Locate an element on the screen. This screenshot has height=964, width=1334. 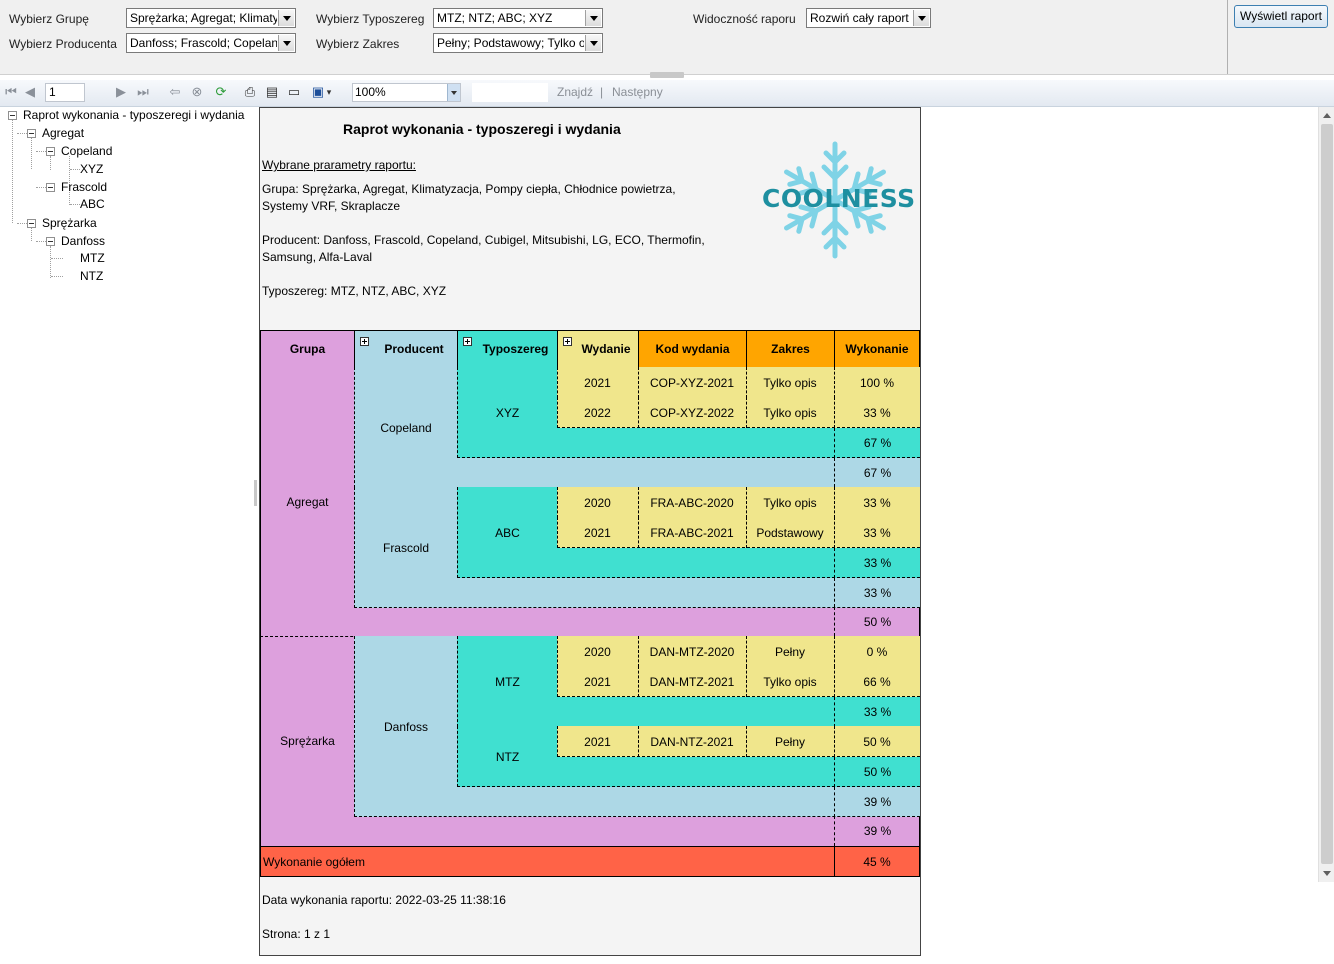
visibility-dropdown-value: Rozwiń cały raport is located at coordinates (859, 18).